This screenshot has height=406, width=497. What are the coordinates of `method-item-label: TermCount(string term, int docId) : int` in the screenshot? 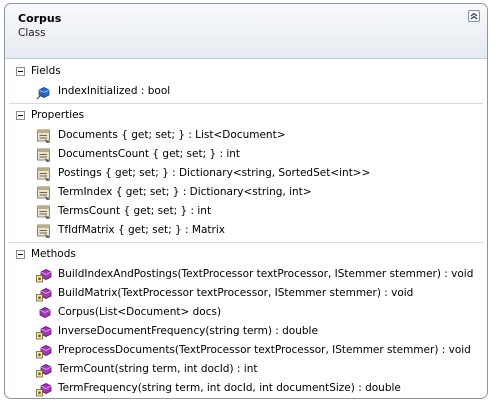 It's located at (158, 369).